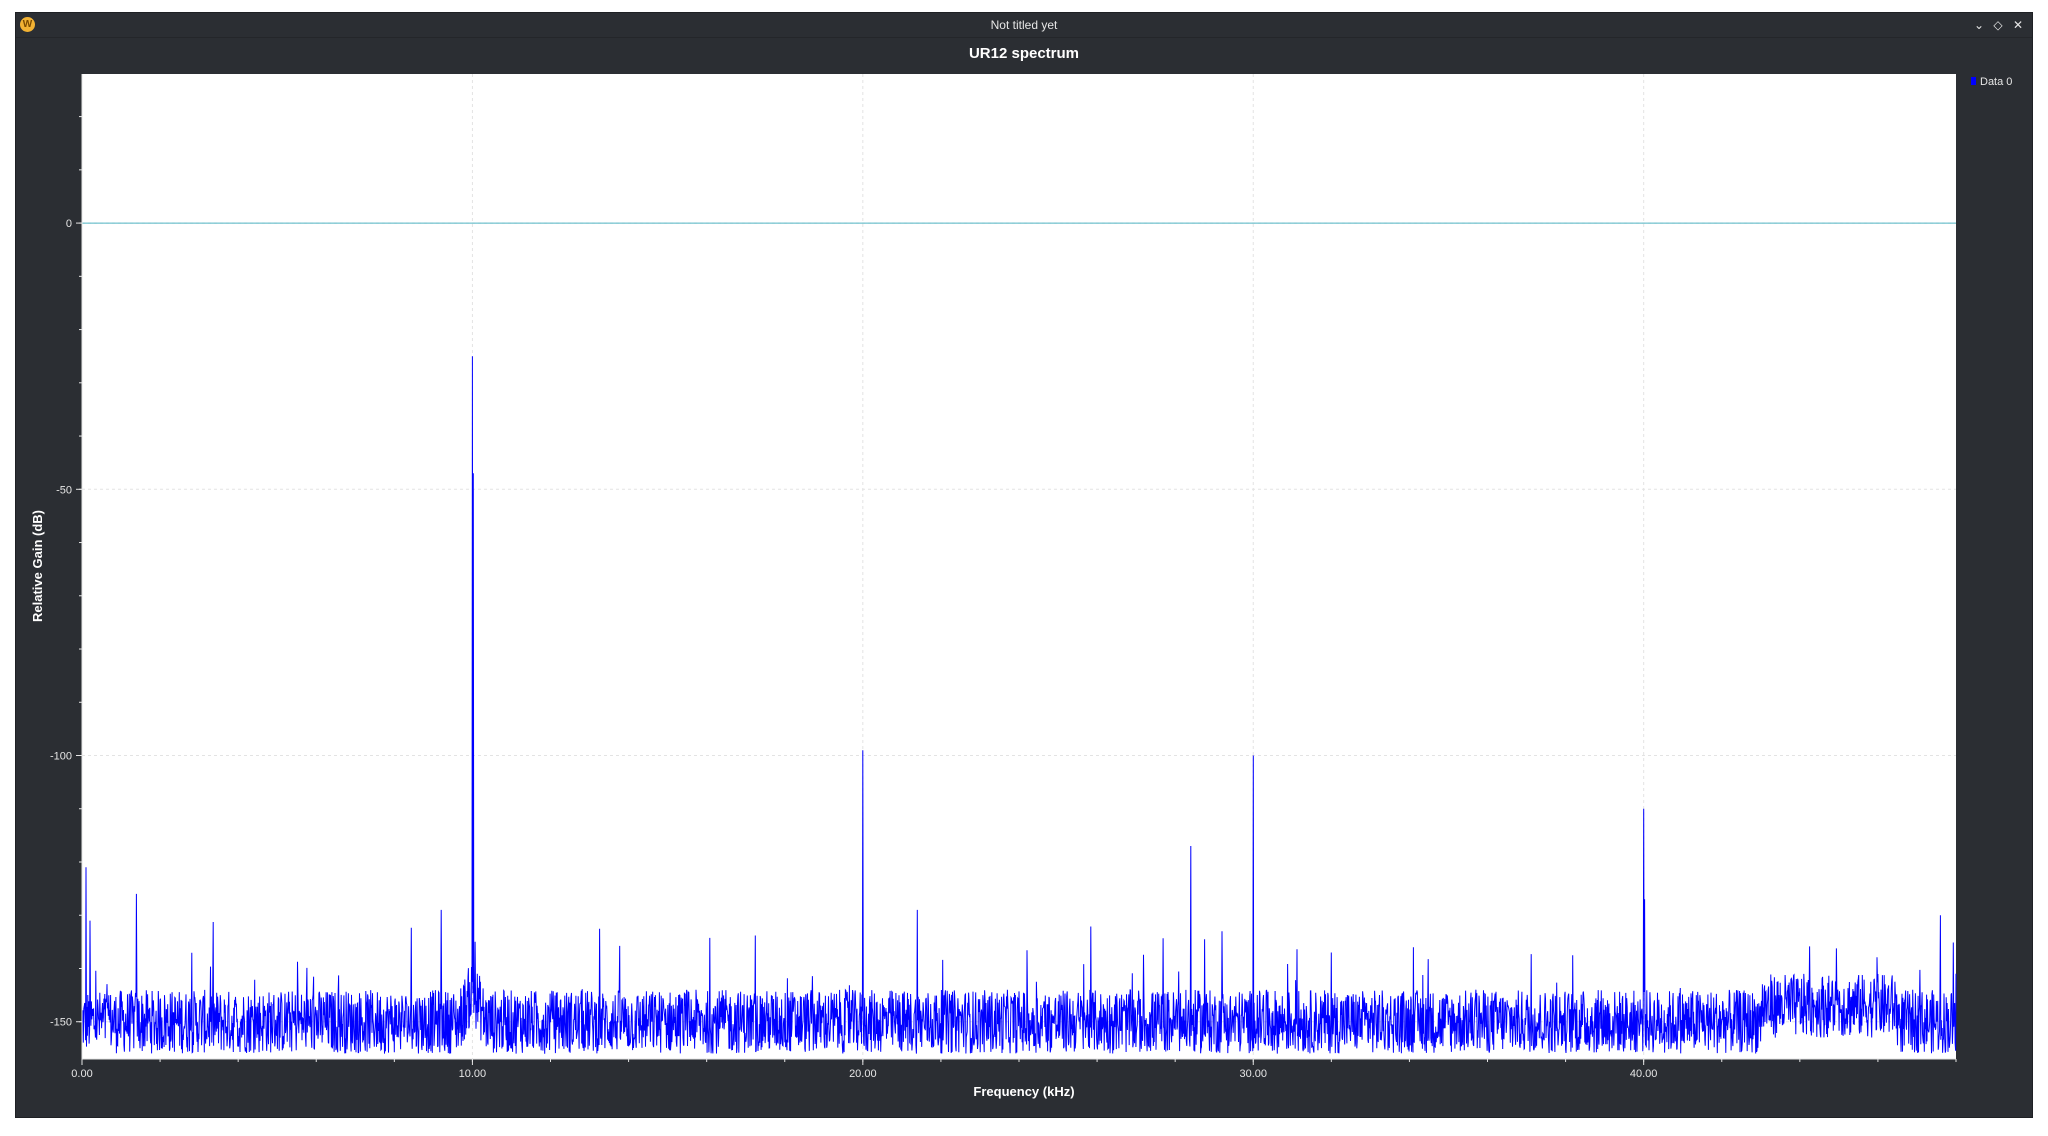  What do you see at coordinates (61, 757) in the screenshot?
I see `y-tick-label: -100` at bounding box center [61, 757].